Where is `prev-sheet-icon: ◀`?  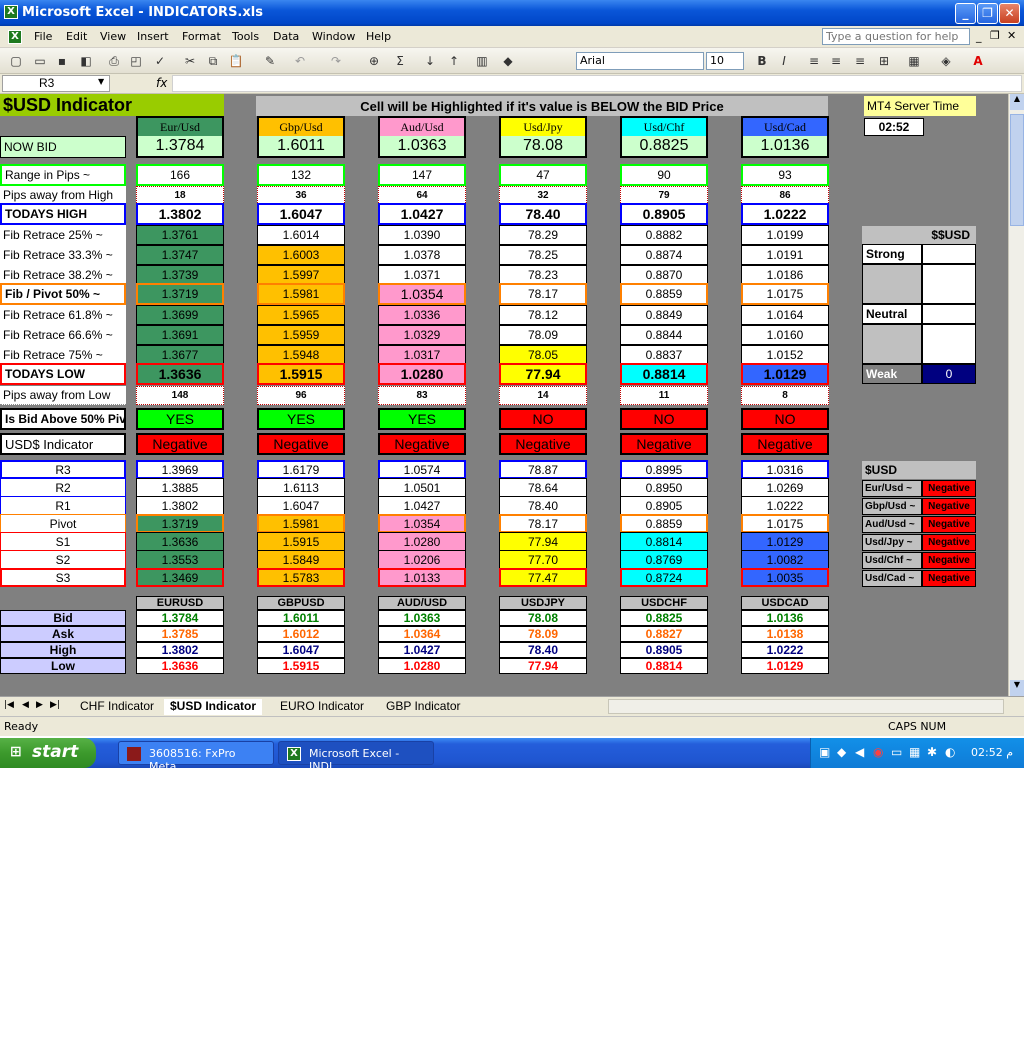 prev-sheet-icon: ◀ is located at coordinates (25, 705).